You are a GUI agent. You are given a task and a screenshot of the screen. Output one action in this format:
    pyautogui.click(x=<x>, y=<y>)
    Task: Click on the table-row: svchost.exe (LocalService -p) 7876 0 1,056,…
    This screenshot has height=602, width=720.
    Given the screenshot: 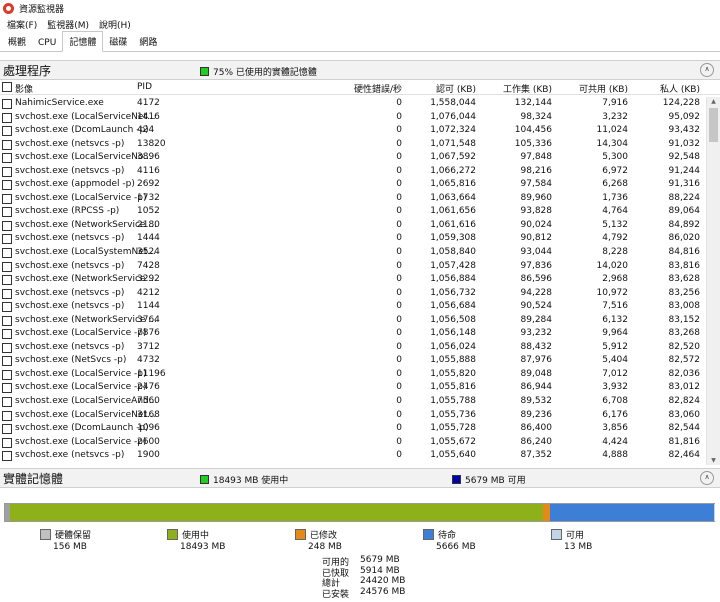 What is the action you would take?
    pyautogui.click(x=353, y=334)
    